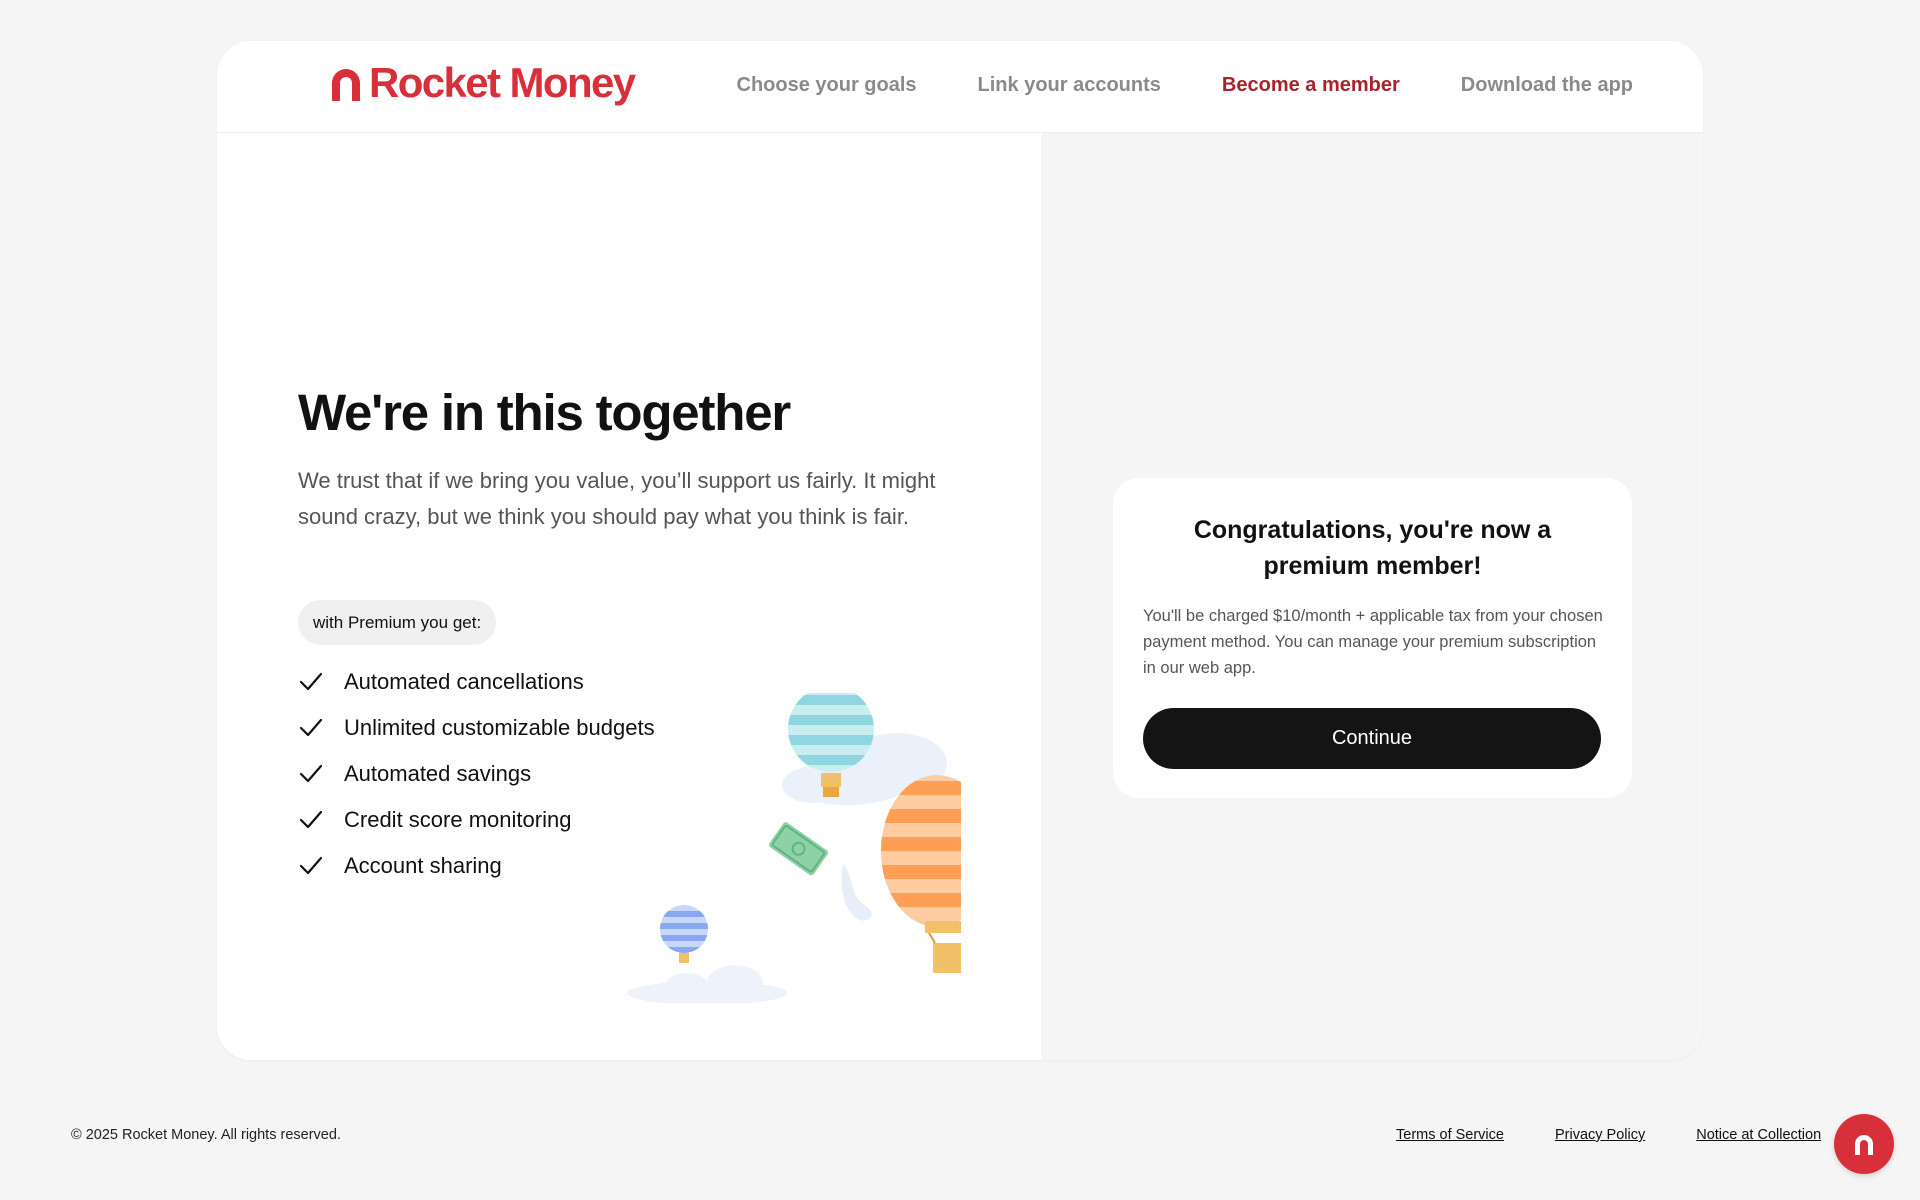 Image resolution: width=1920 pixels, height=1200 pixels. Describe the element at coordinates (1311, 85) in the screenshot. I see `nav-step-become-member: Become a member` at that location.